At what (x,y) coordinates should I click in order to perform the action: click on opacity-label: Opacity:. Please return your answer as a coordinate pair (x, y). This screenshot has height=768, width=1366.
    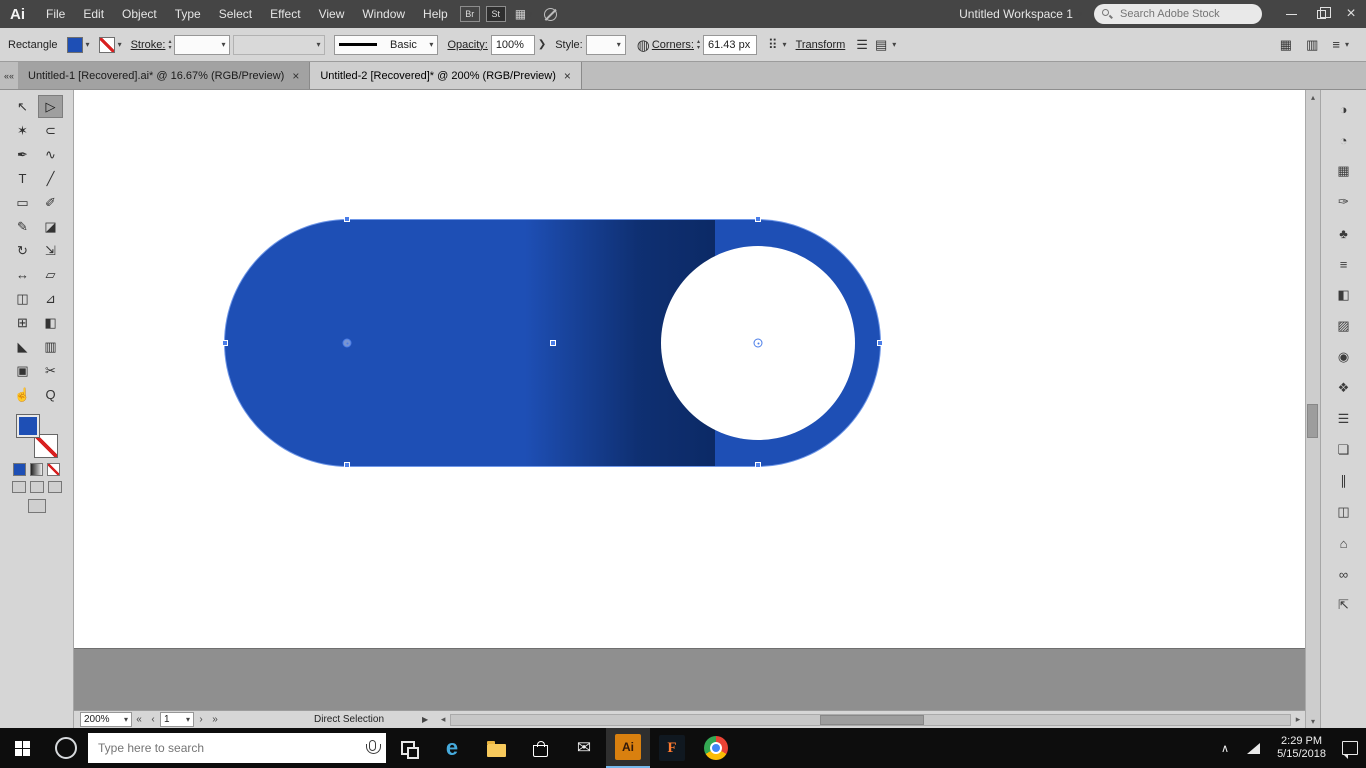
    Looking at the image, I should click on (467, 45).